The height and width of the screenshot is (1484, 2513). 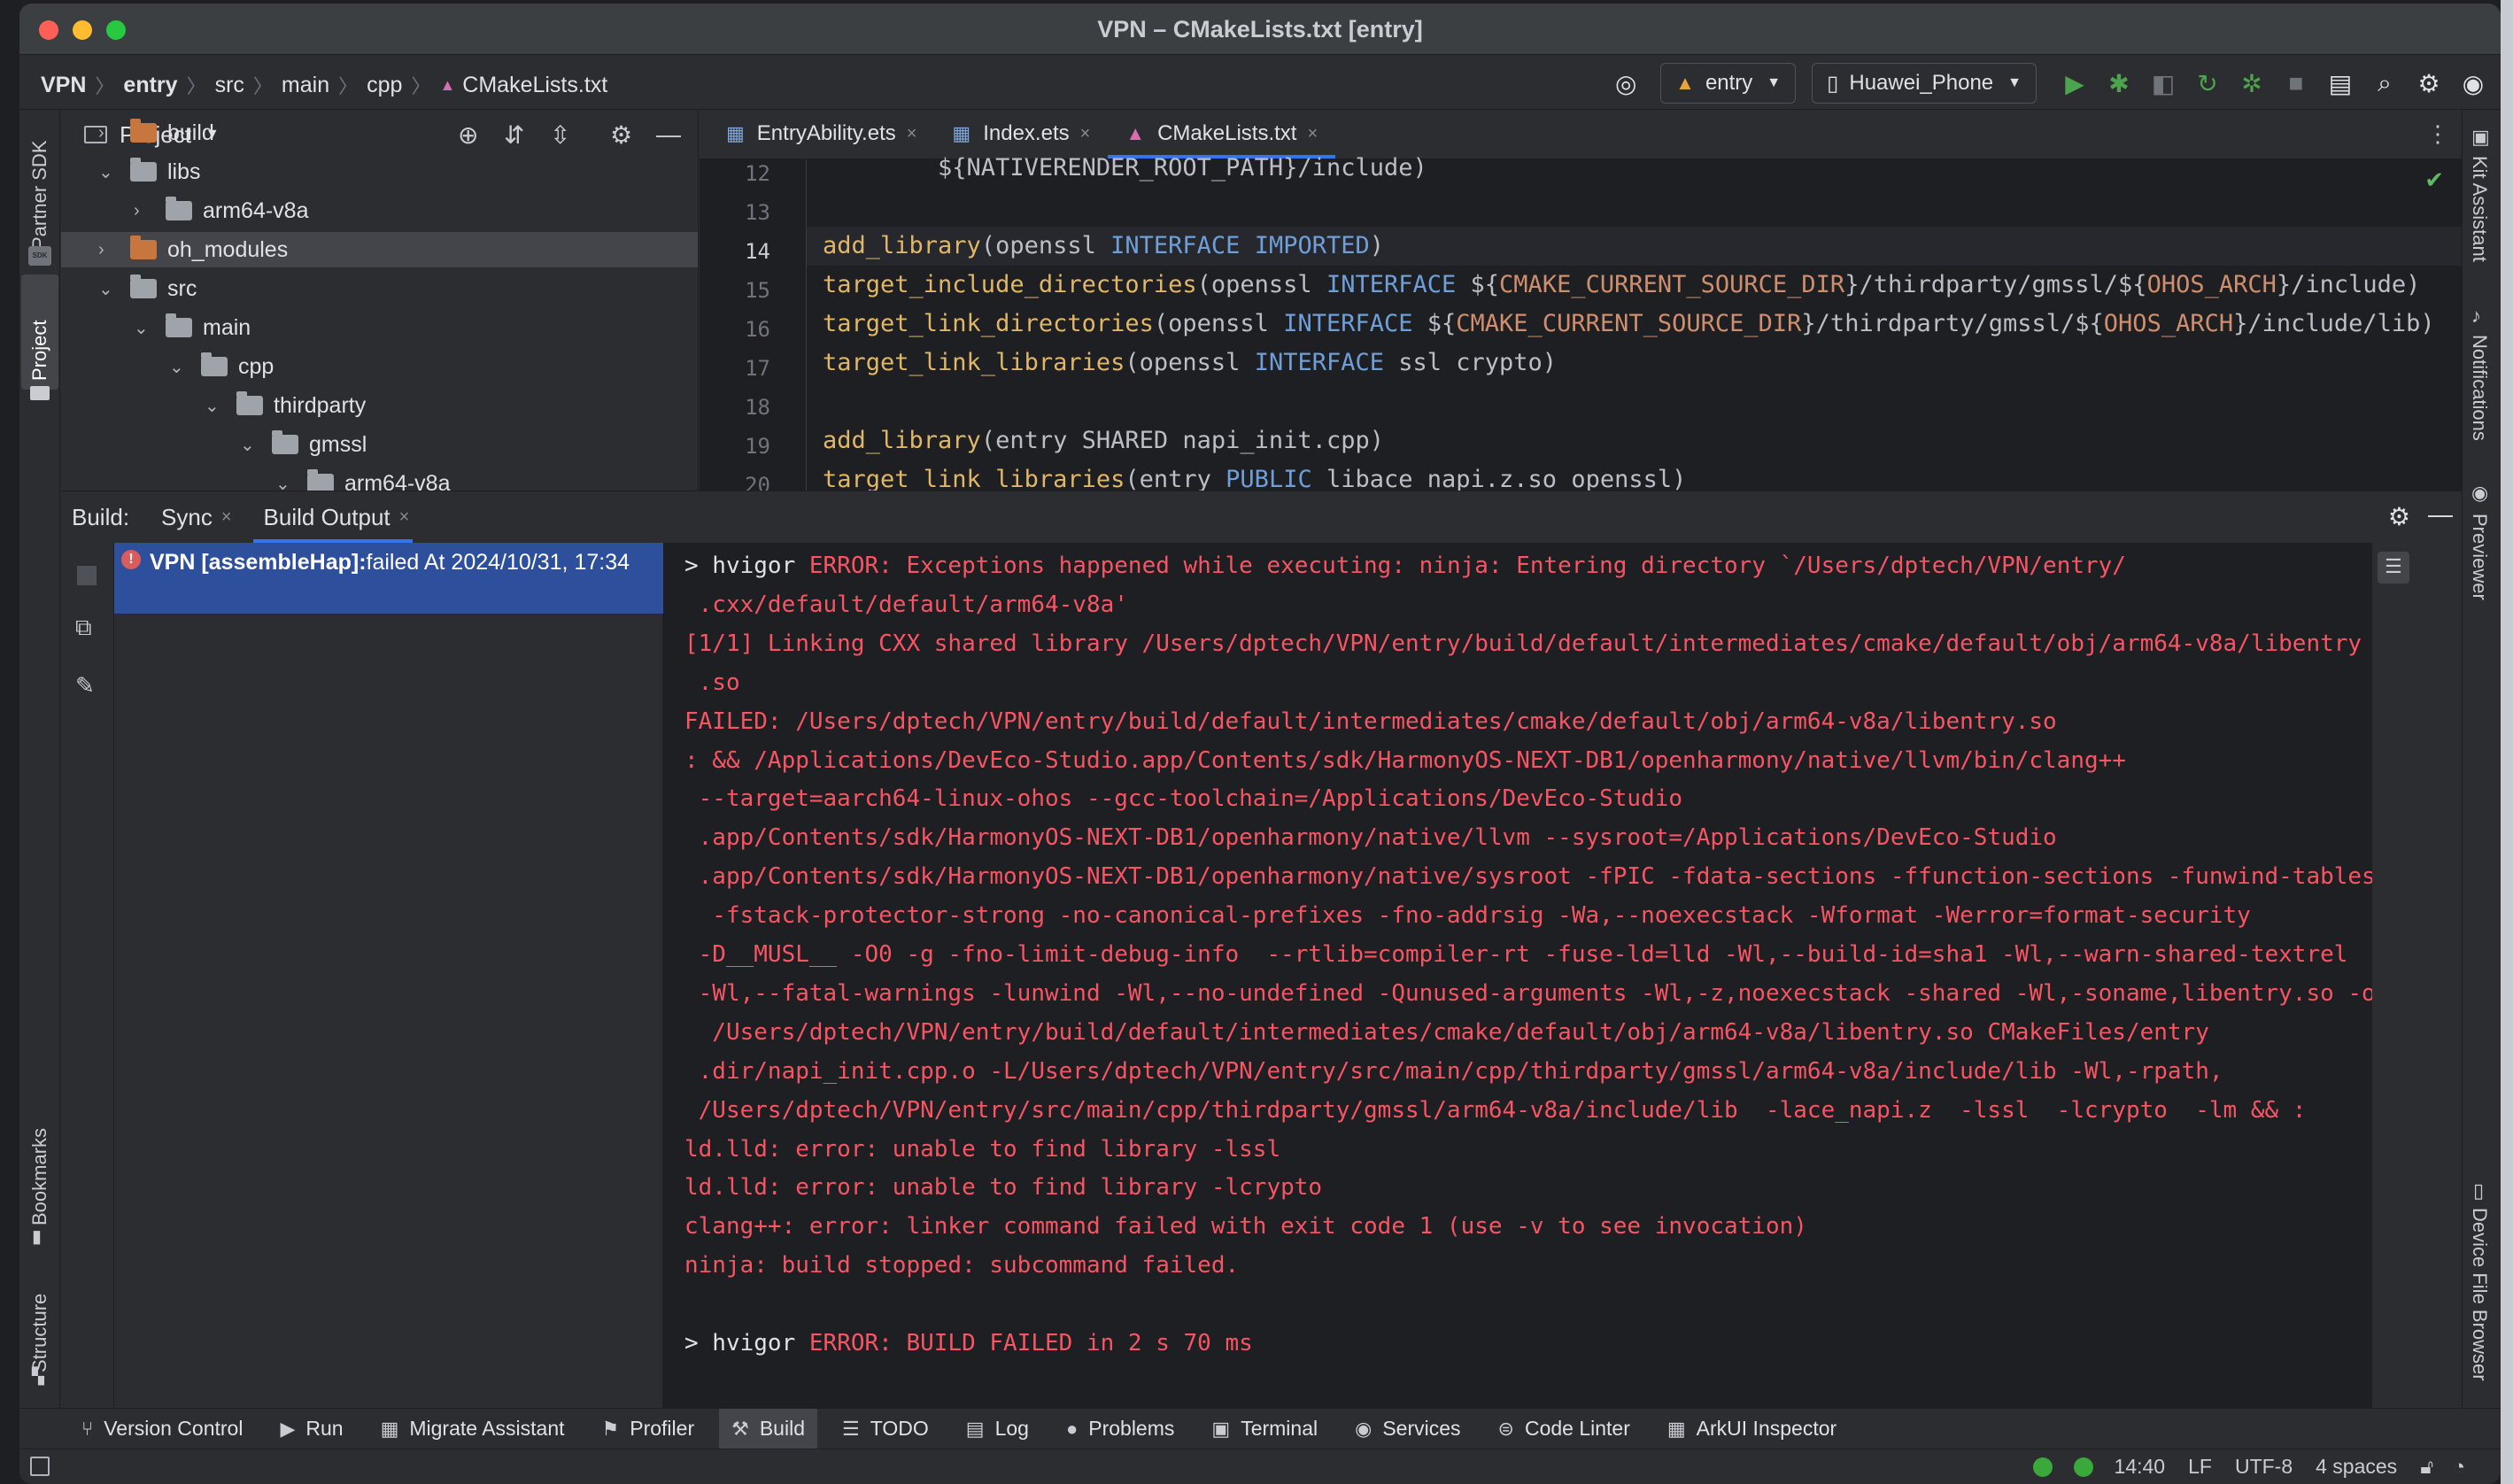 What do you see at coordinates (1634, 247) in the screenshot?
I see `code-line: add_library(openssl INTERFACE IMPORTED)` at bounding box center [1634, 247].